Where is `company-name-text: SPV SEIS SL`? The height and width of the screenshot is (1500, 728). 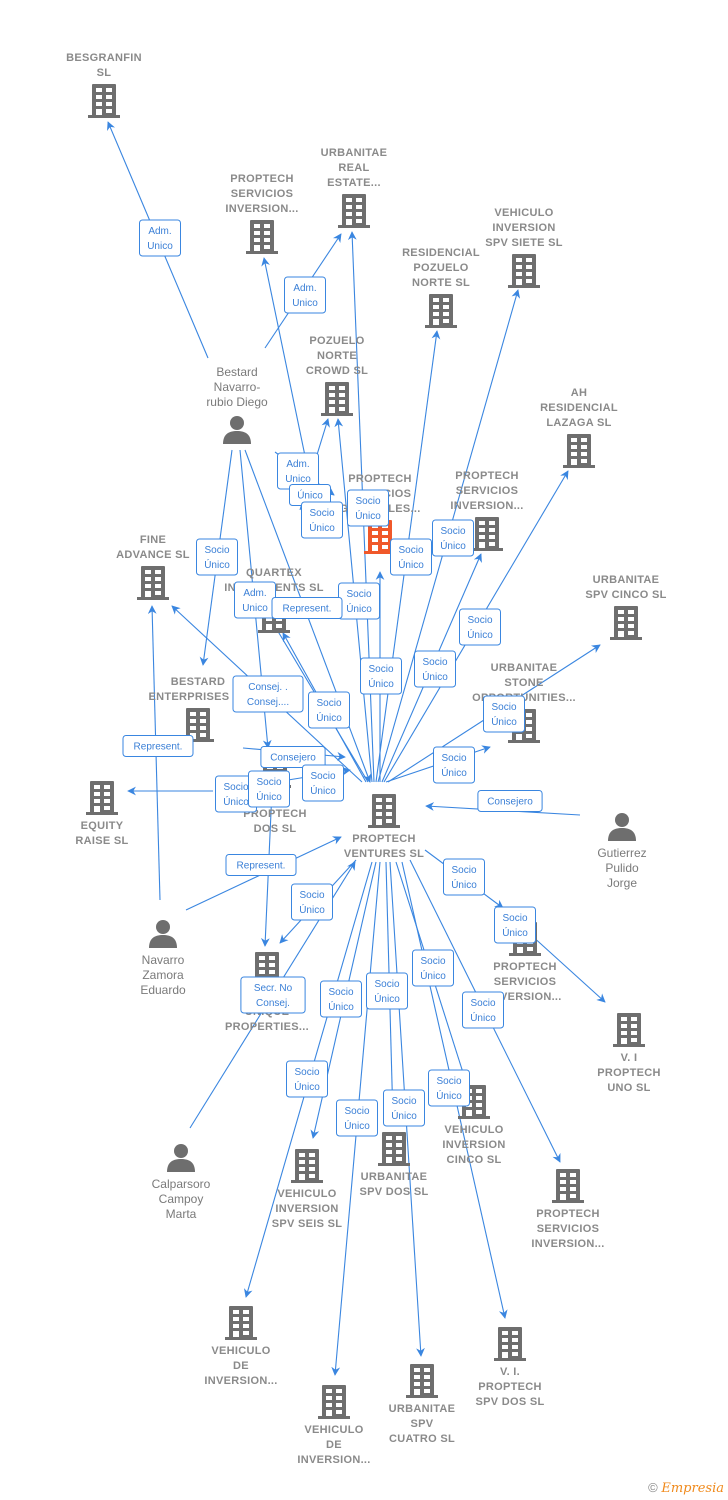
company-name-text: SPV SEIS SL is located at coordinates (307, 1224).